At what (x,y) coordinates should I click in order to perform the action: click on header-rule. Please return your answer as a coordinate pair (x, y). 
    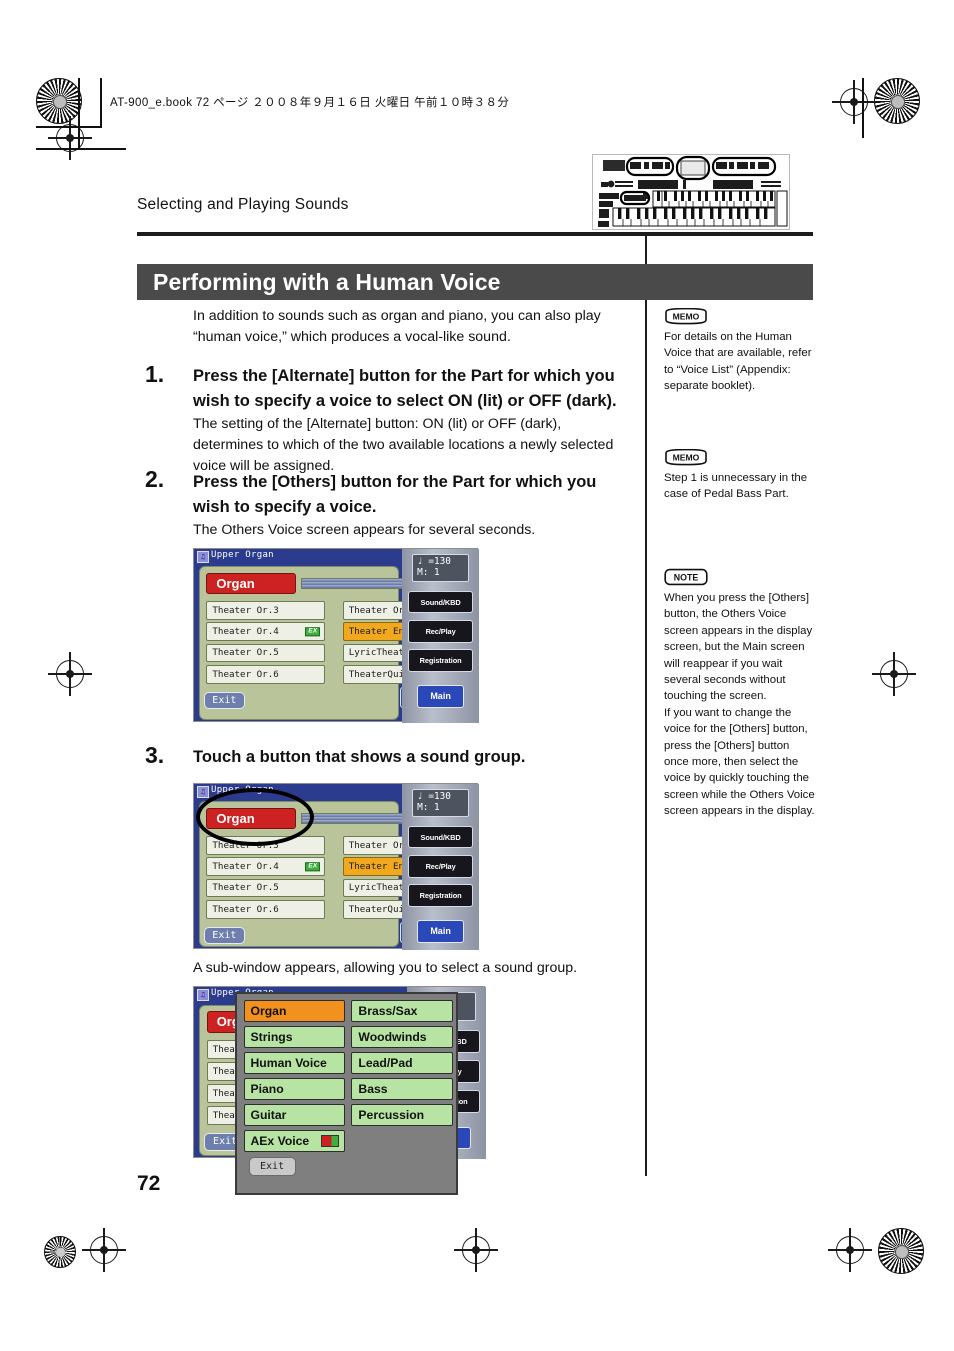
    Looking at the image, I should click on (475, 234).